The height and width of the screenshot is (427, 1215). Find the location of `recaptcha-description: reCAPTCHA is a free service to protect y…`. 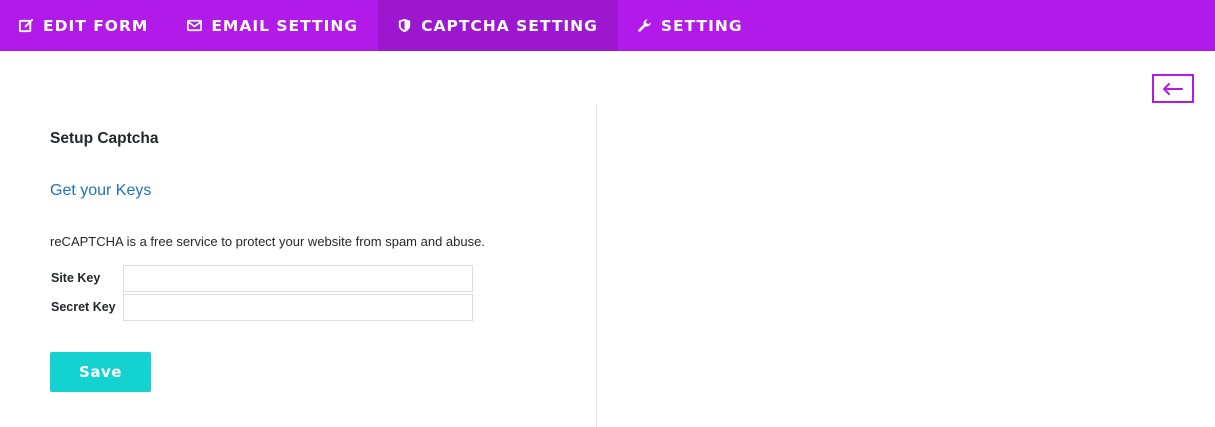

recaptcha-description: reCAPTCHA is a free service to protect y… is located at coordinates (267, 241).